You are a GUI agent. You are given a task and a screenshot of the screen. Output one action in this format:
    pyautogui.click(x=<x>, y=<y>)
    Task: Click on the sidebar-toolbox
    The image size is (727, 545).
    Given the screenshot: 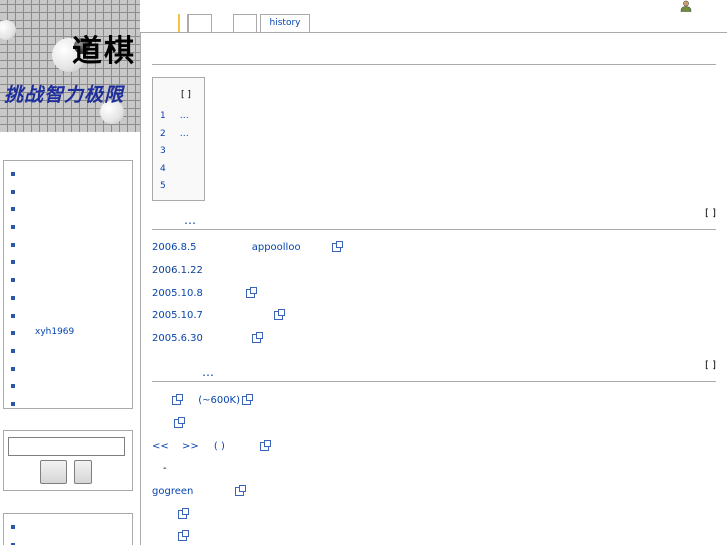 What is the action you would take?
    pyautogui.click(x=68, y=529)
    